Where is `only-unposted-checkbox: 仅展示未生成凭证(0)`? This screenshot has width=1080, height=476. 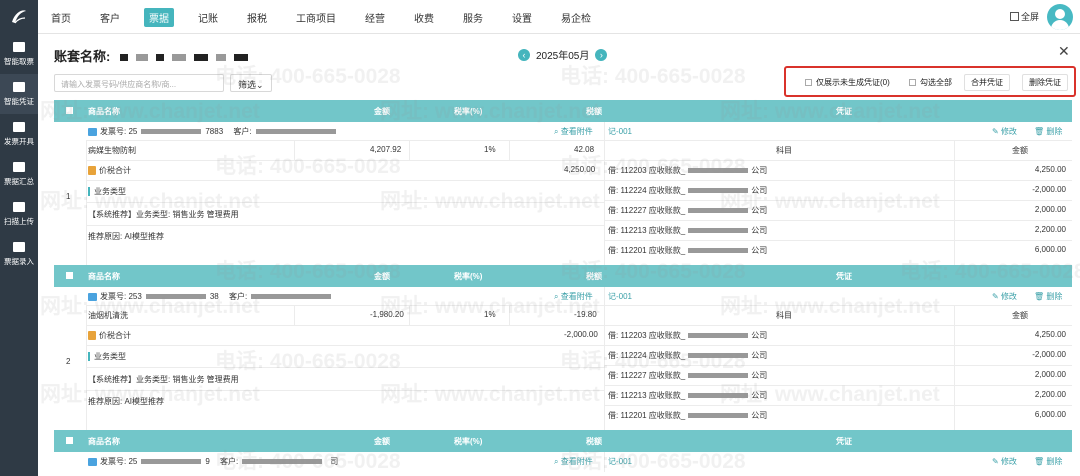
only-unposted-checkbox: 仅展示未生成凭证(0) is located at coordinates (847, 82).